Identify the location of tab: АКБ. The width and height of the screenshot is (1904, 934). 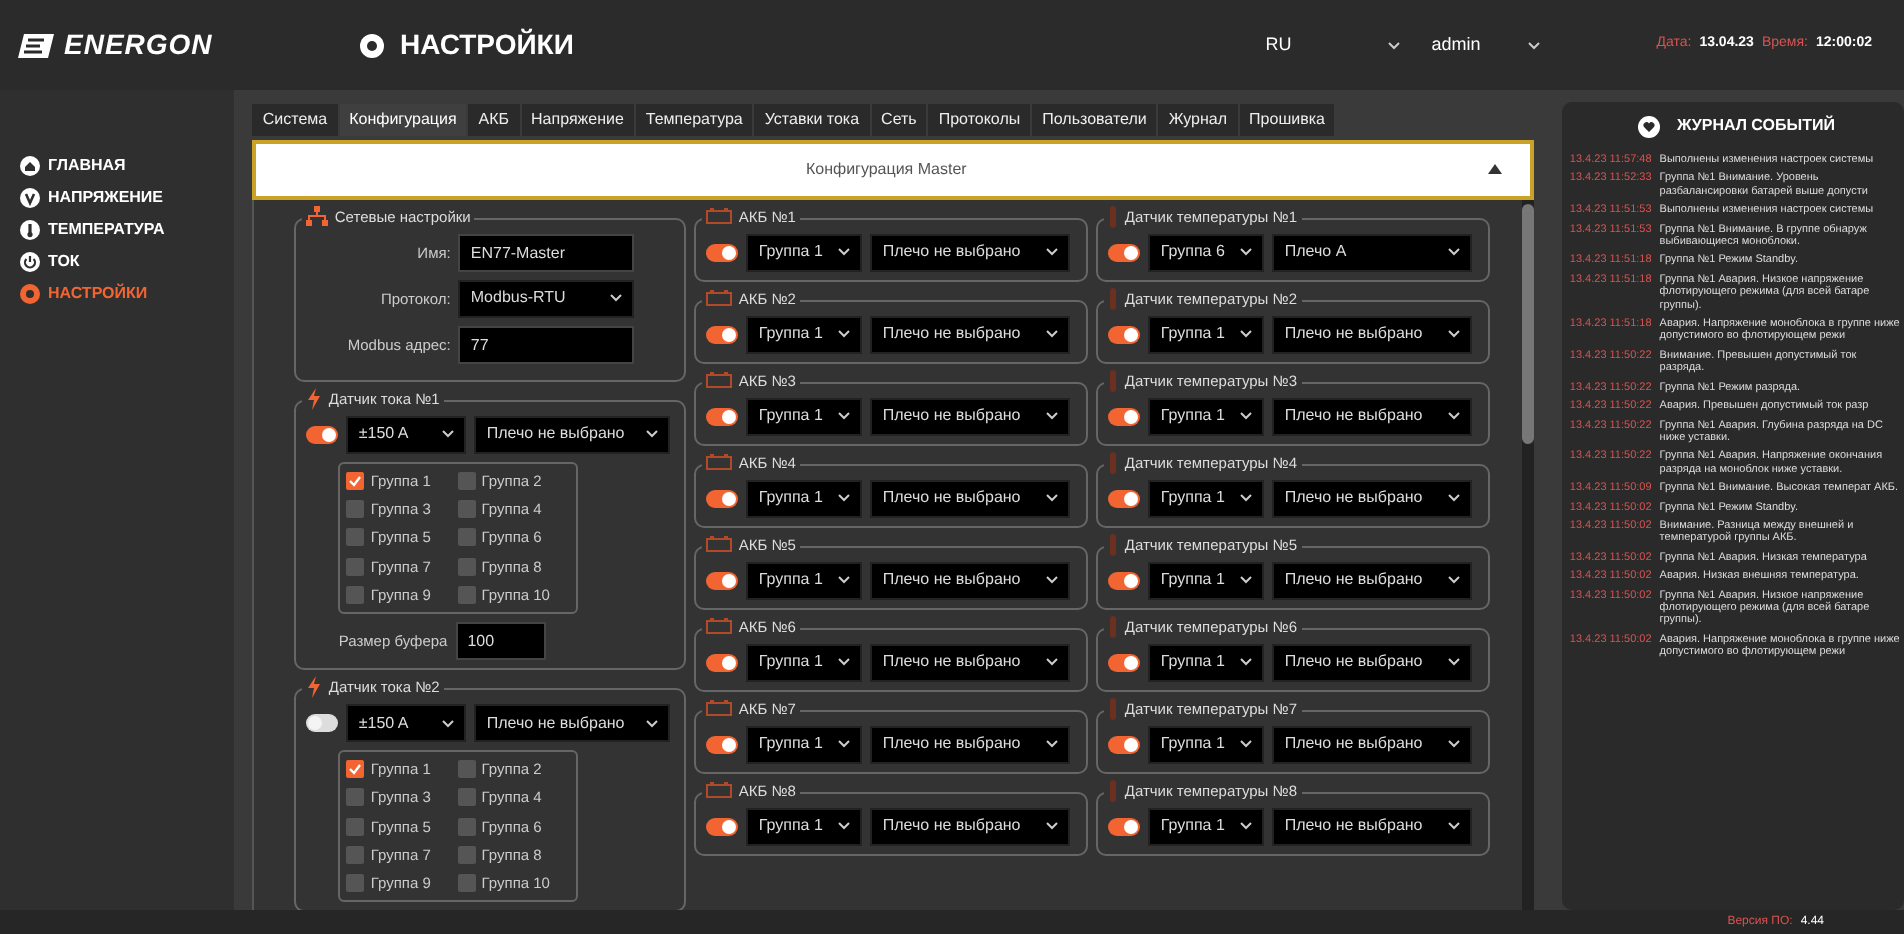
(494, 120).